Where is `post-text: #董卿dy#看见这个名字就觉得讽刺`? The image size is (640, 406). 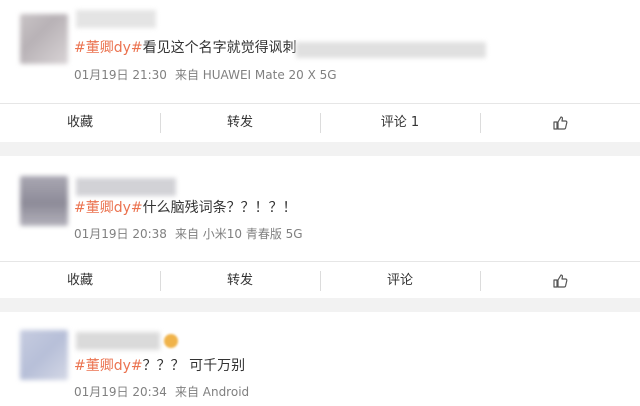
post-text: #董卿dy#看见这个名字就觉得讽刺 is located at coordinates (185, 48).